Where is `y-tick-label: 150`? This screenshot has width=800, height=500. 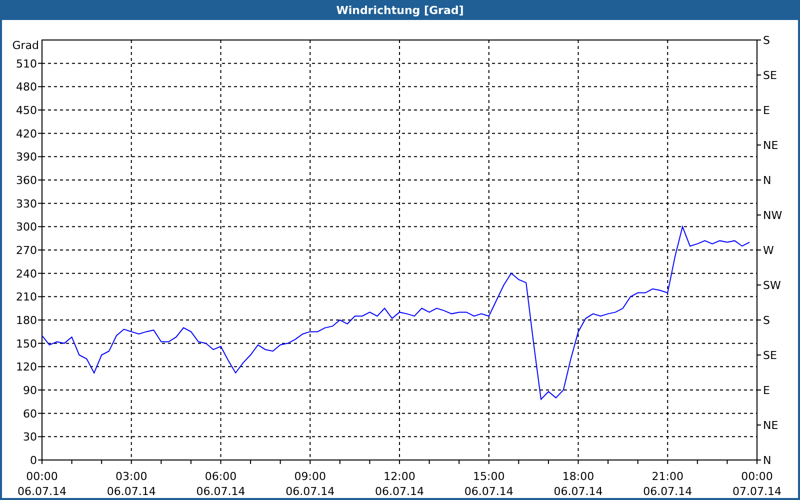
y-tick-label: 150 is located at coordinates (26, 343).